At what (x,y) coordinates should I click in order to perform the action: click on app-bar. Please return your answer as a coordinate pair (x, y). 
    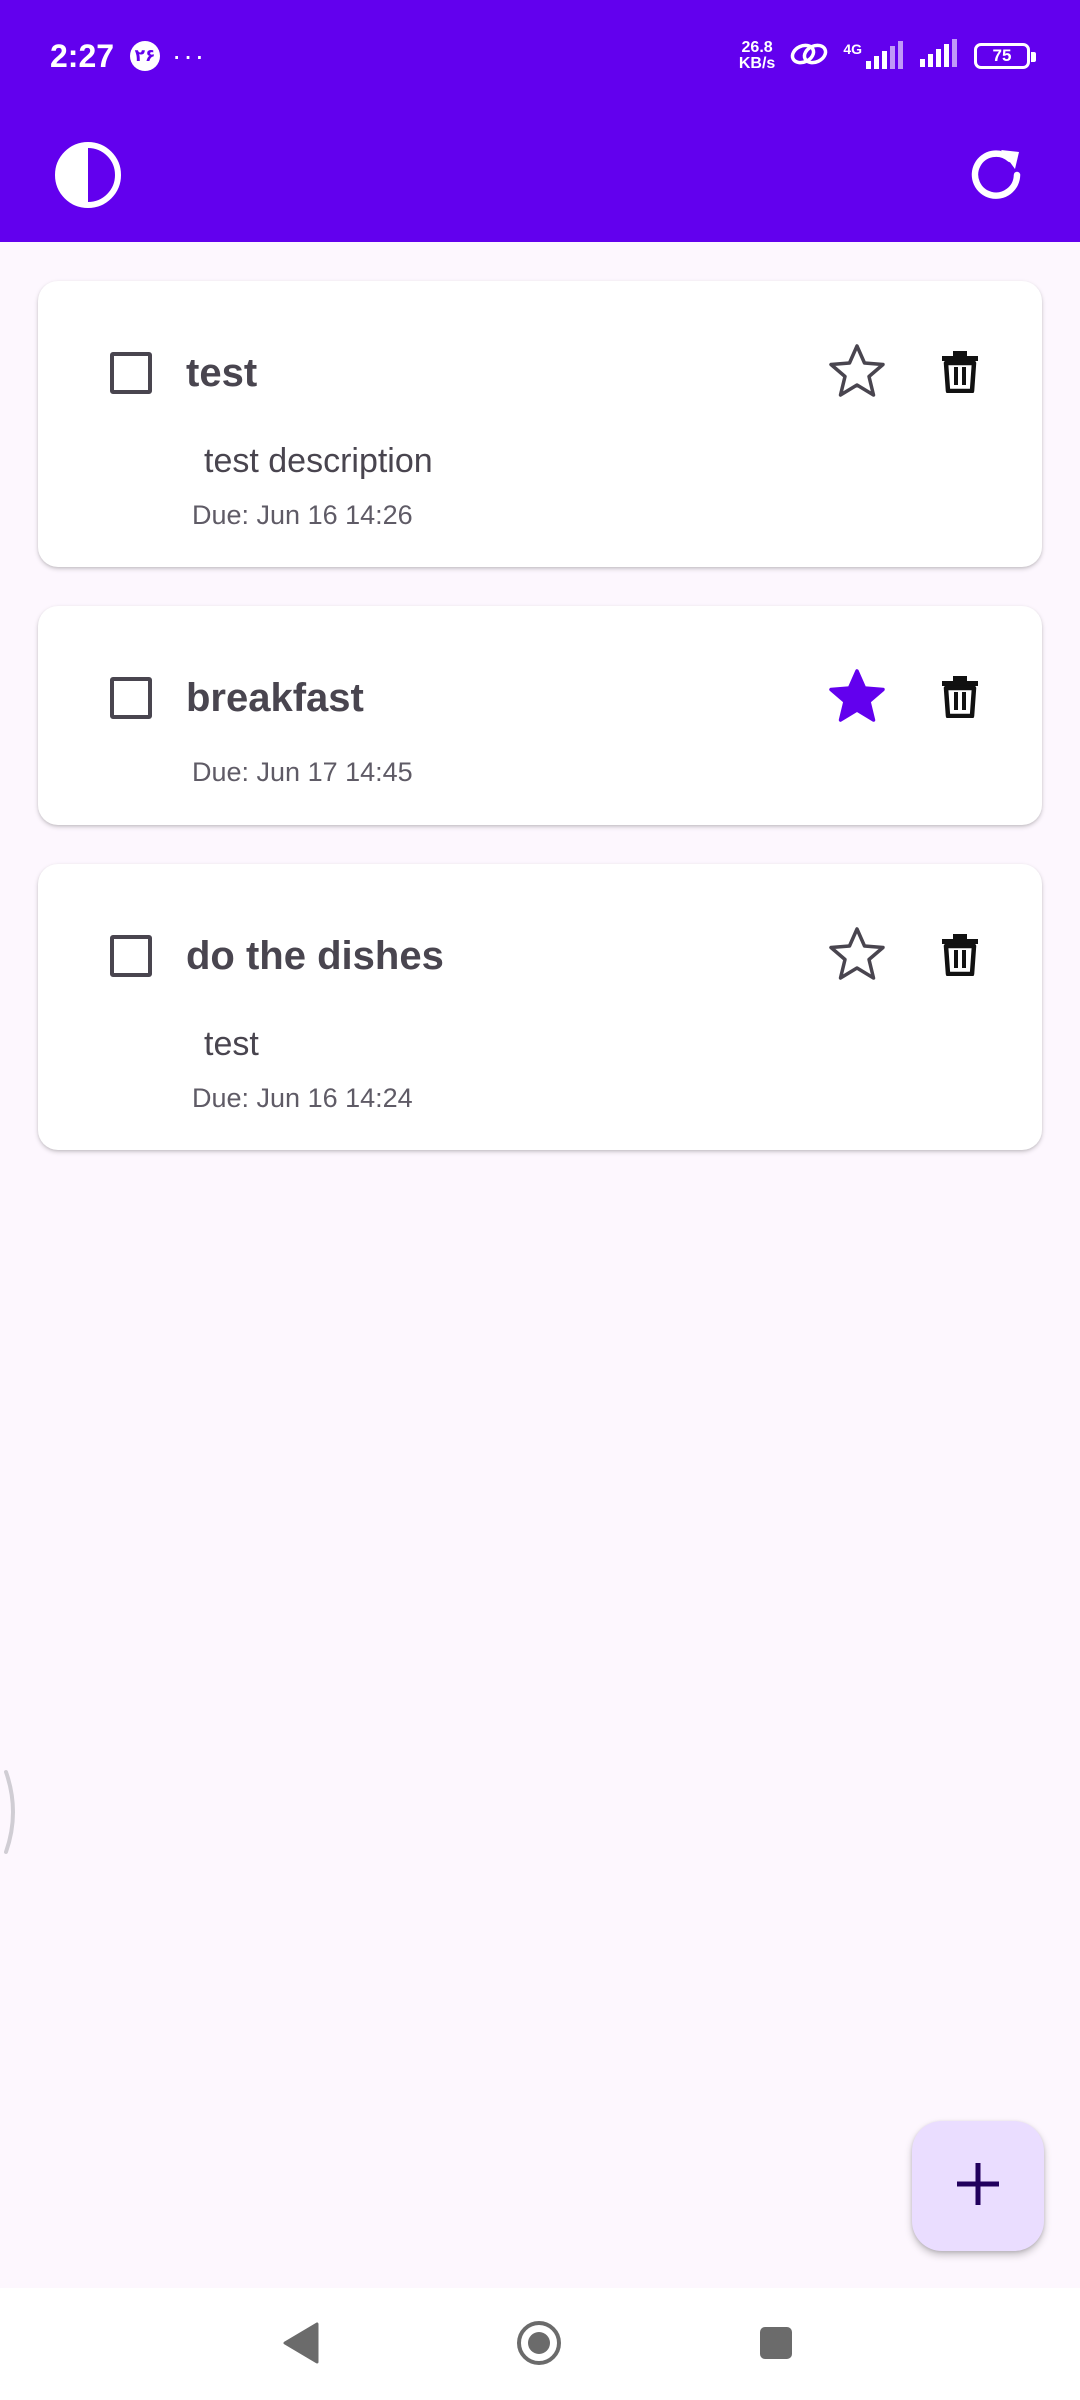
    Looking at the image, I should click on (540, 177).